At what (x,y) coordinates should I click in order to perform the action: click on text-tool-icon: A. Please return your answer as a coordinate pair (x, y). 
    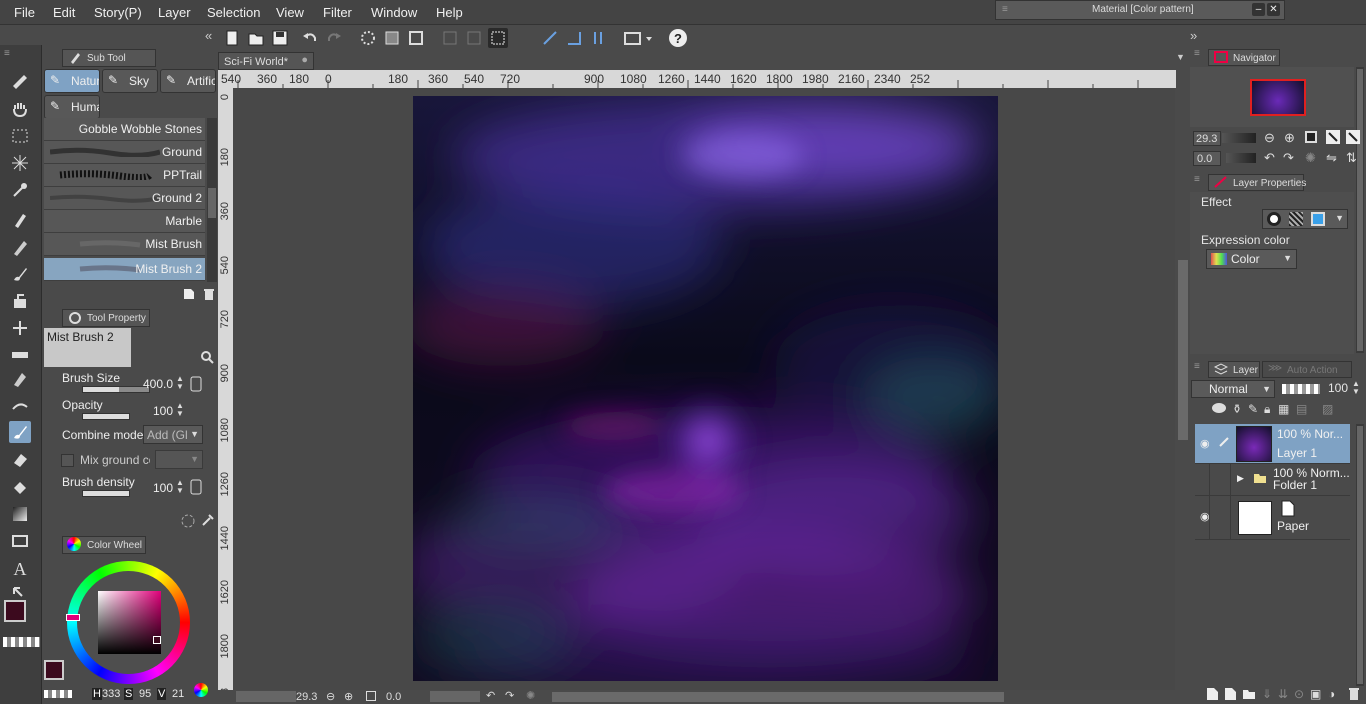
    Looking at the image, I should click on (20, 568).